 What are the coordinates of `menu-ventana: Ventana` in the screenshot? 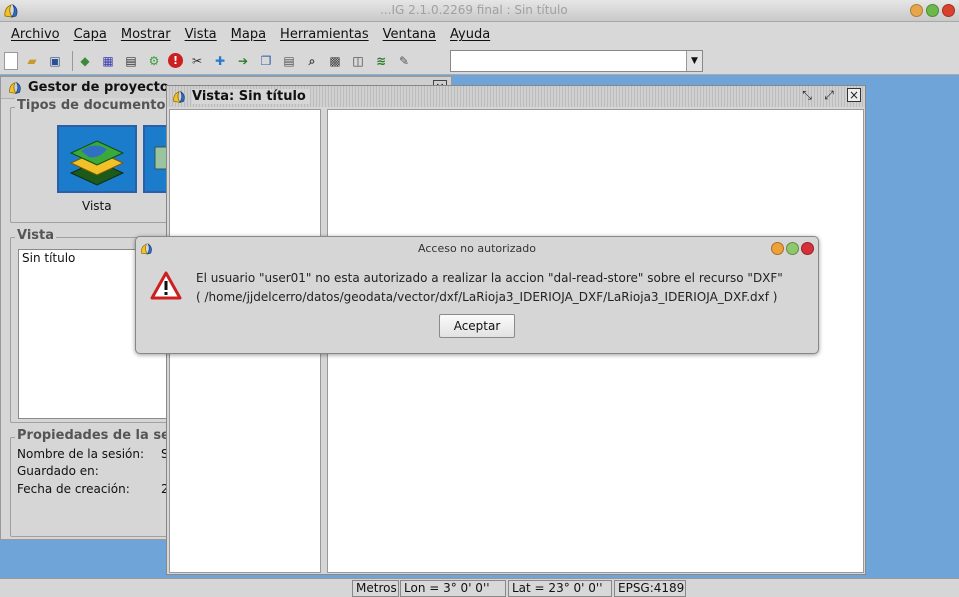 It's located at (409, 34).